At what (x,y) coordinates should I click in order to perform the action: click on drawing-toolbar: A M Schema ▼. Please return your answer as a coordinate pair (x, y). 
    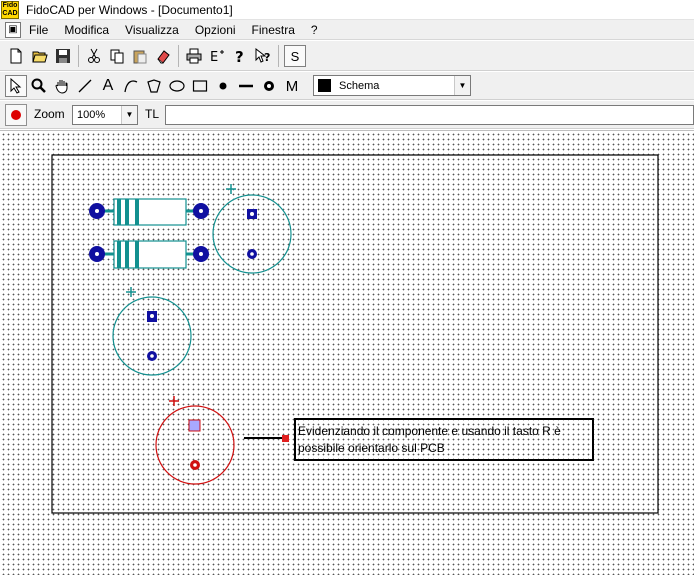
    Looking at the image, I should click on (347, 86).